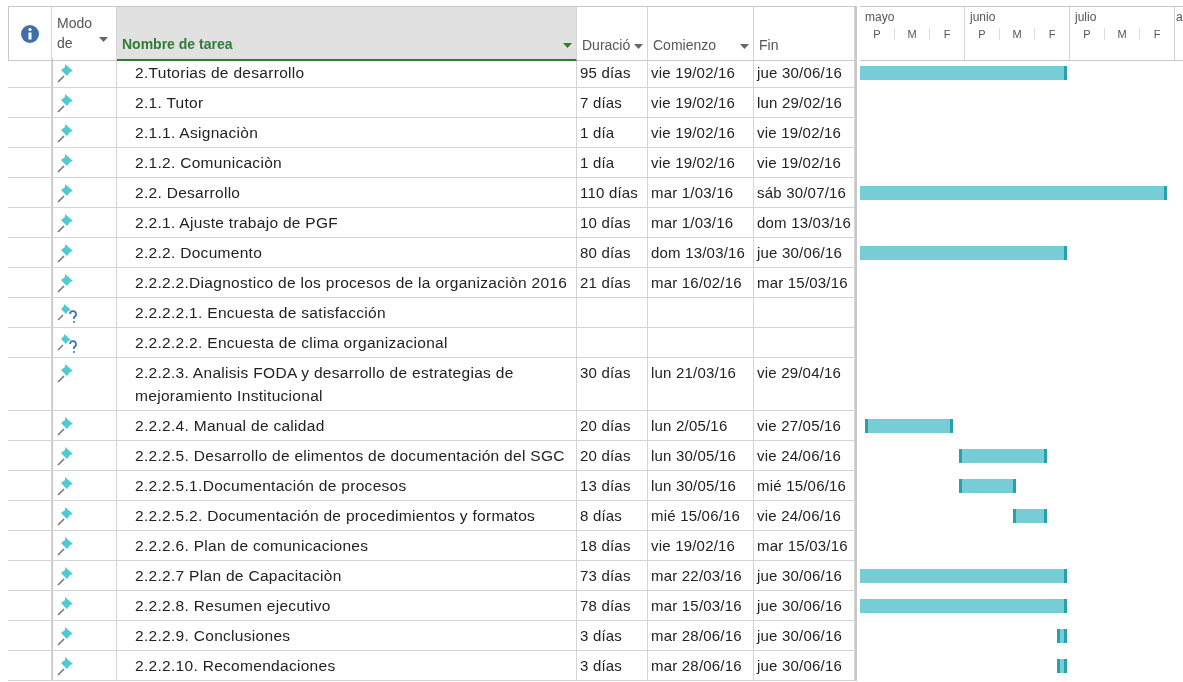 The width and height of the screenshot is (1183, 682). What do you see at coordinates (701, 253) in the screenshot?
I see `start-date-cell: dom 13/03/16` at bounding box center [701, 253].